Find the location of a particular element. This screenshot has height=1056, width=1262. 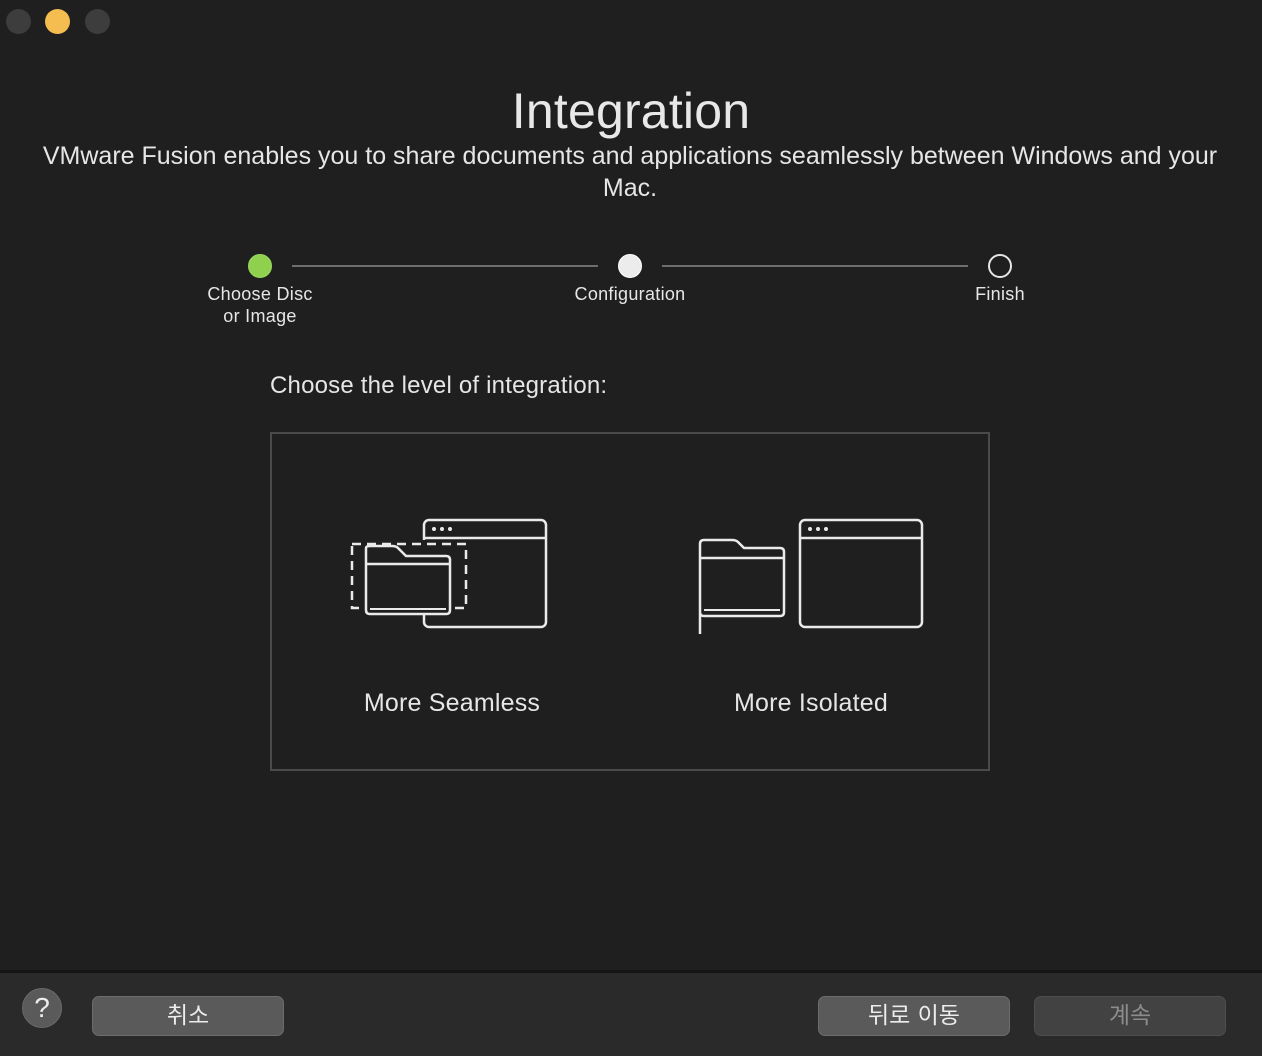

window-zoom-button is located at coordinates (97, 21).